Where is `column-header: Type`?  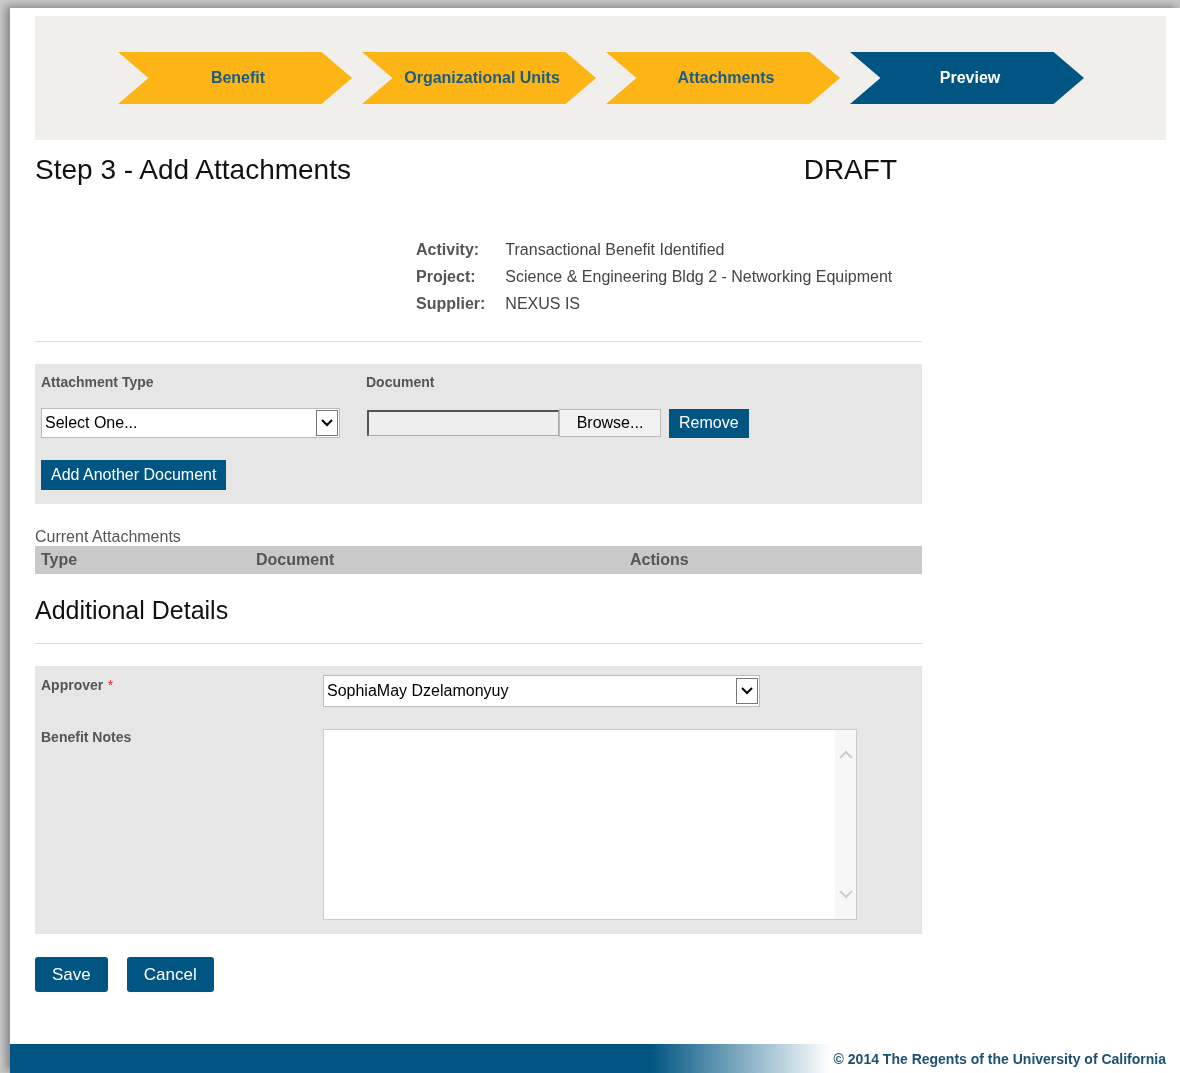 column-header: Type is located at coordinates (60, 560).